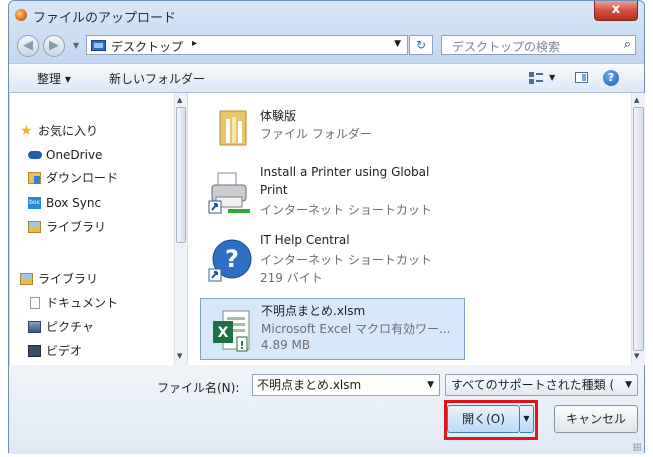 The image size is (653, 457). What do you see at coordinates (247, 45) in the screenshot?
I see `address-bar: デスクトップ ▸ ▼` at bounding box center [247, 45].